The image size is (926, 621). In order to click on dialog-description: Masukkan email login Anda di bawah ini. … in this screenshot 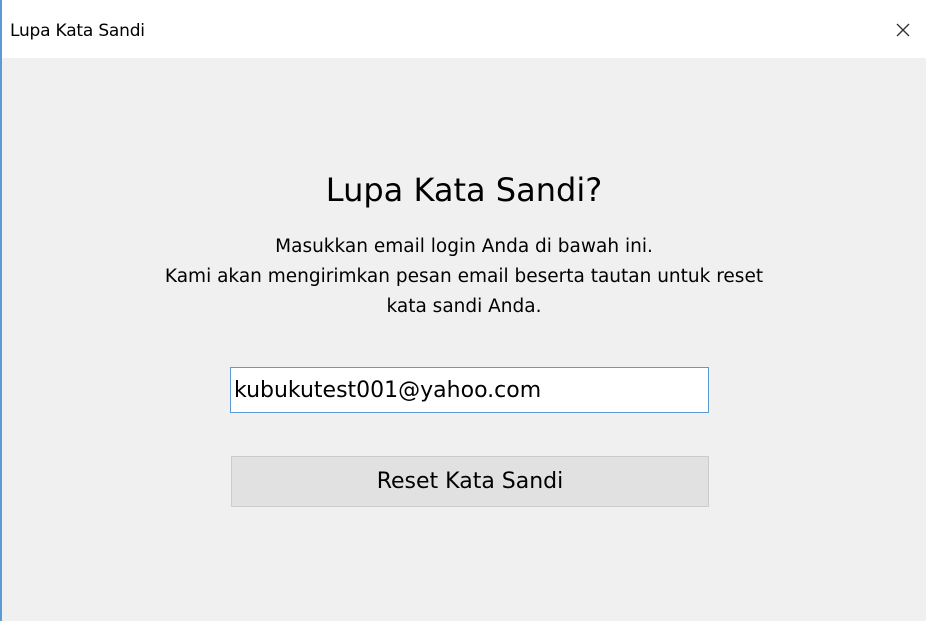, I will do `click(464, 277)`.